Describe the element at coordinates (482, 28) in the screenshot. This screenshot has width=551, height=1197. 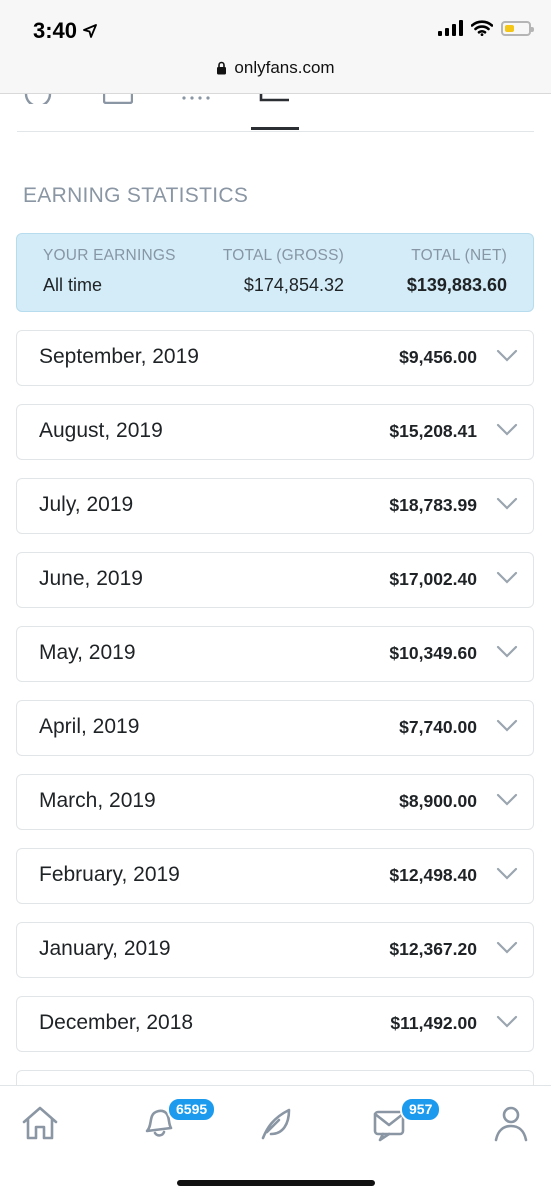
I see `wifi-icon` at that location.